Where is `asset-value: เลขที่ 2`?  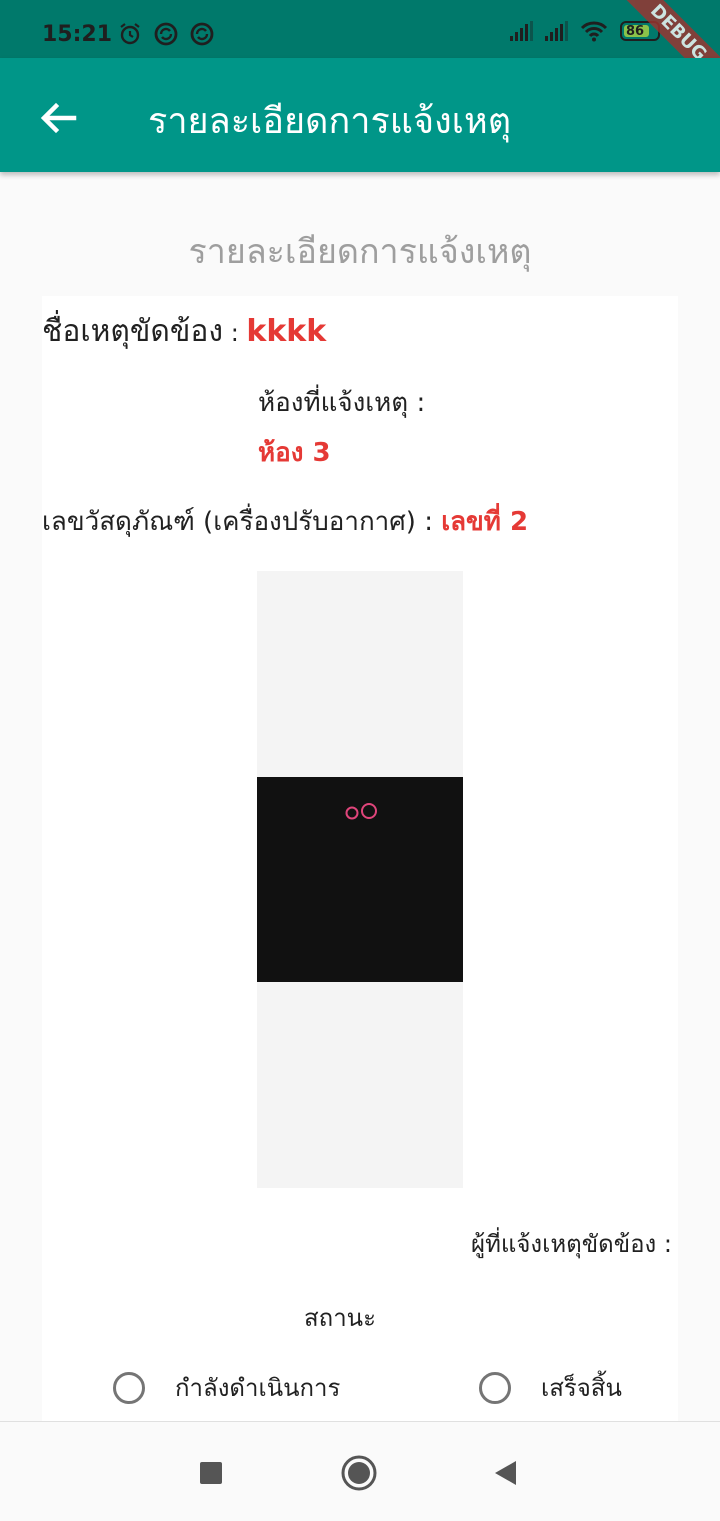
asset-value: เลขที่ 2 is located at coordinates (485, 522).